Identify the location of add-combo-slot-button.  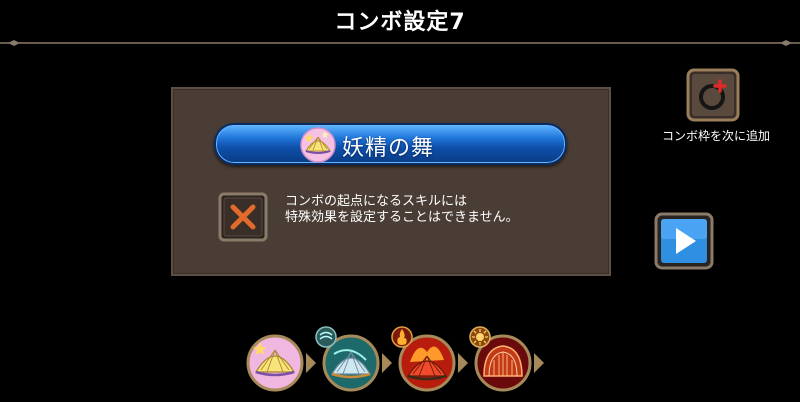
(713, 95).